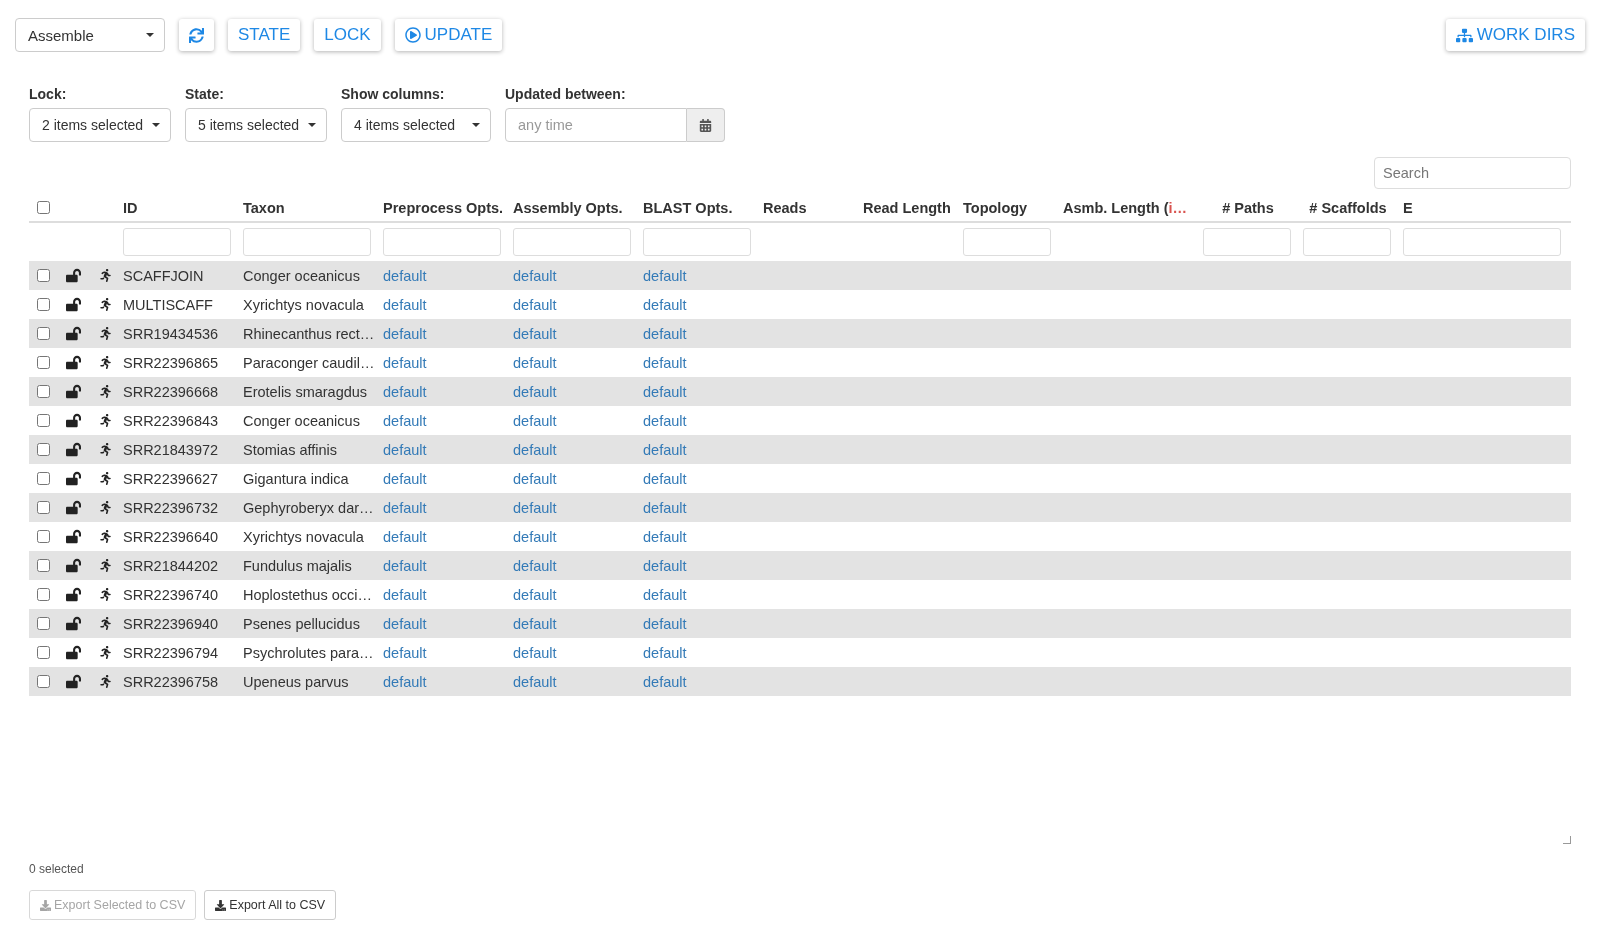 The height and width of the screenshot is (934, 1600). I want to click on mode-select: Assemble, so click(90, 35).